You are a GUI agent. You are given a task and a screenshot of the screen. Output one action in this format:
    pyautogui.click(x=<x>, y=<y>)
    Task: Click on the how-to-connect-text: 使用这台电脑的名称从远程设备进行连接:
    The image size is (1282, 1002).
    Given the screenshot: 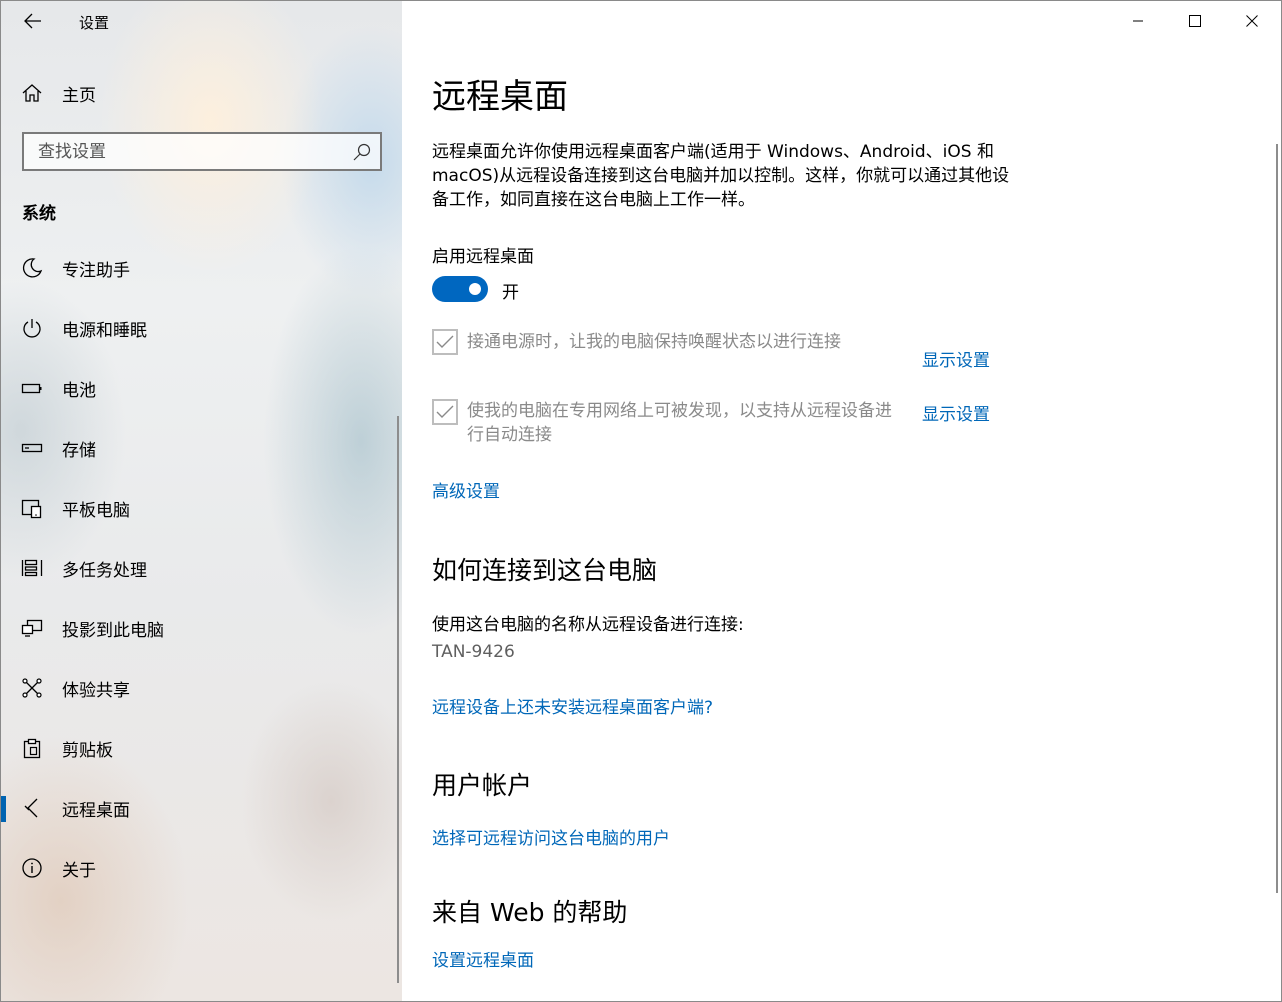 What is the action you would take?
    pyautogui.click(x=588, y=625)
    